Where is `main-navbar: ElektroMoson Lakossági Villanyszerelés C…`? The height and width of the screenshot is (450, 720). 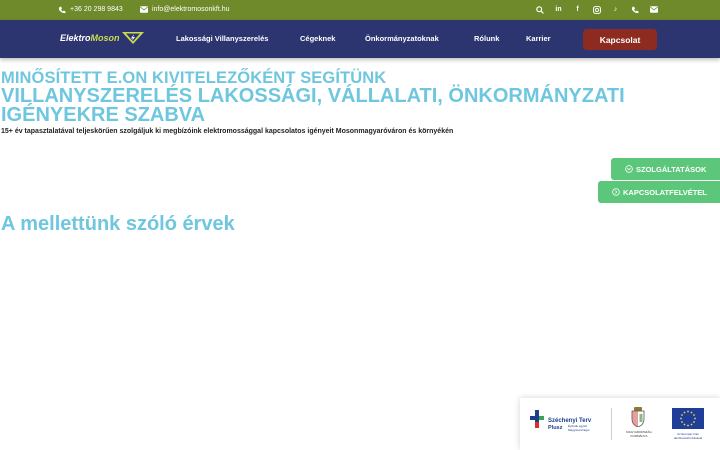 main-navbar: ElektroMoson Lakossági Villanyszerelés C… is located at coordinates (360, 39).